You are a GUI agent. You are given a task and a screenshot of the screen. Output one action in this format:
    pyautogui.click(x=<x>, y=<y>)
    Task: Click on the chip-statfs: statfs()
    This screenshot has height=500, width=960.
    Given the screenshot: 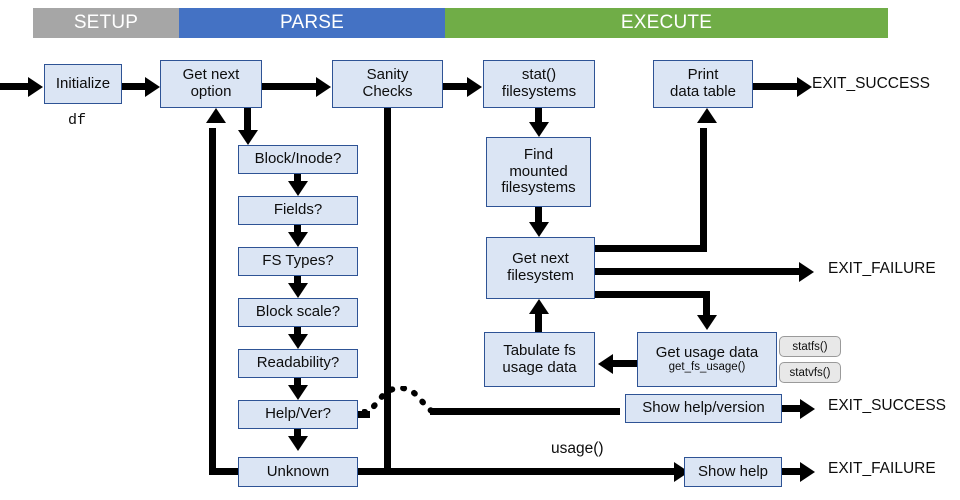 What is the action you would take?
    pyautogui.click(x=810, y=346)
    